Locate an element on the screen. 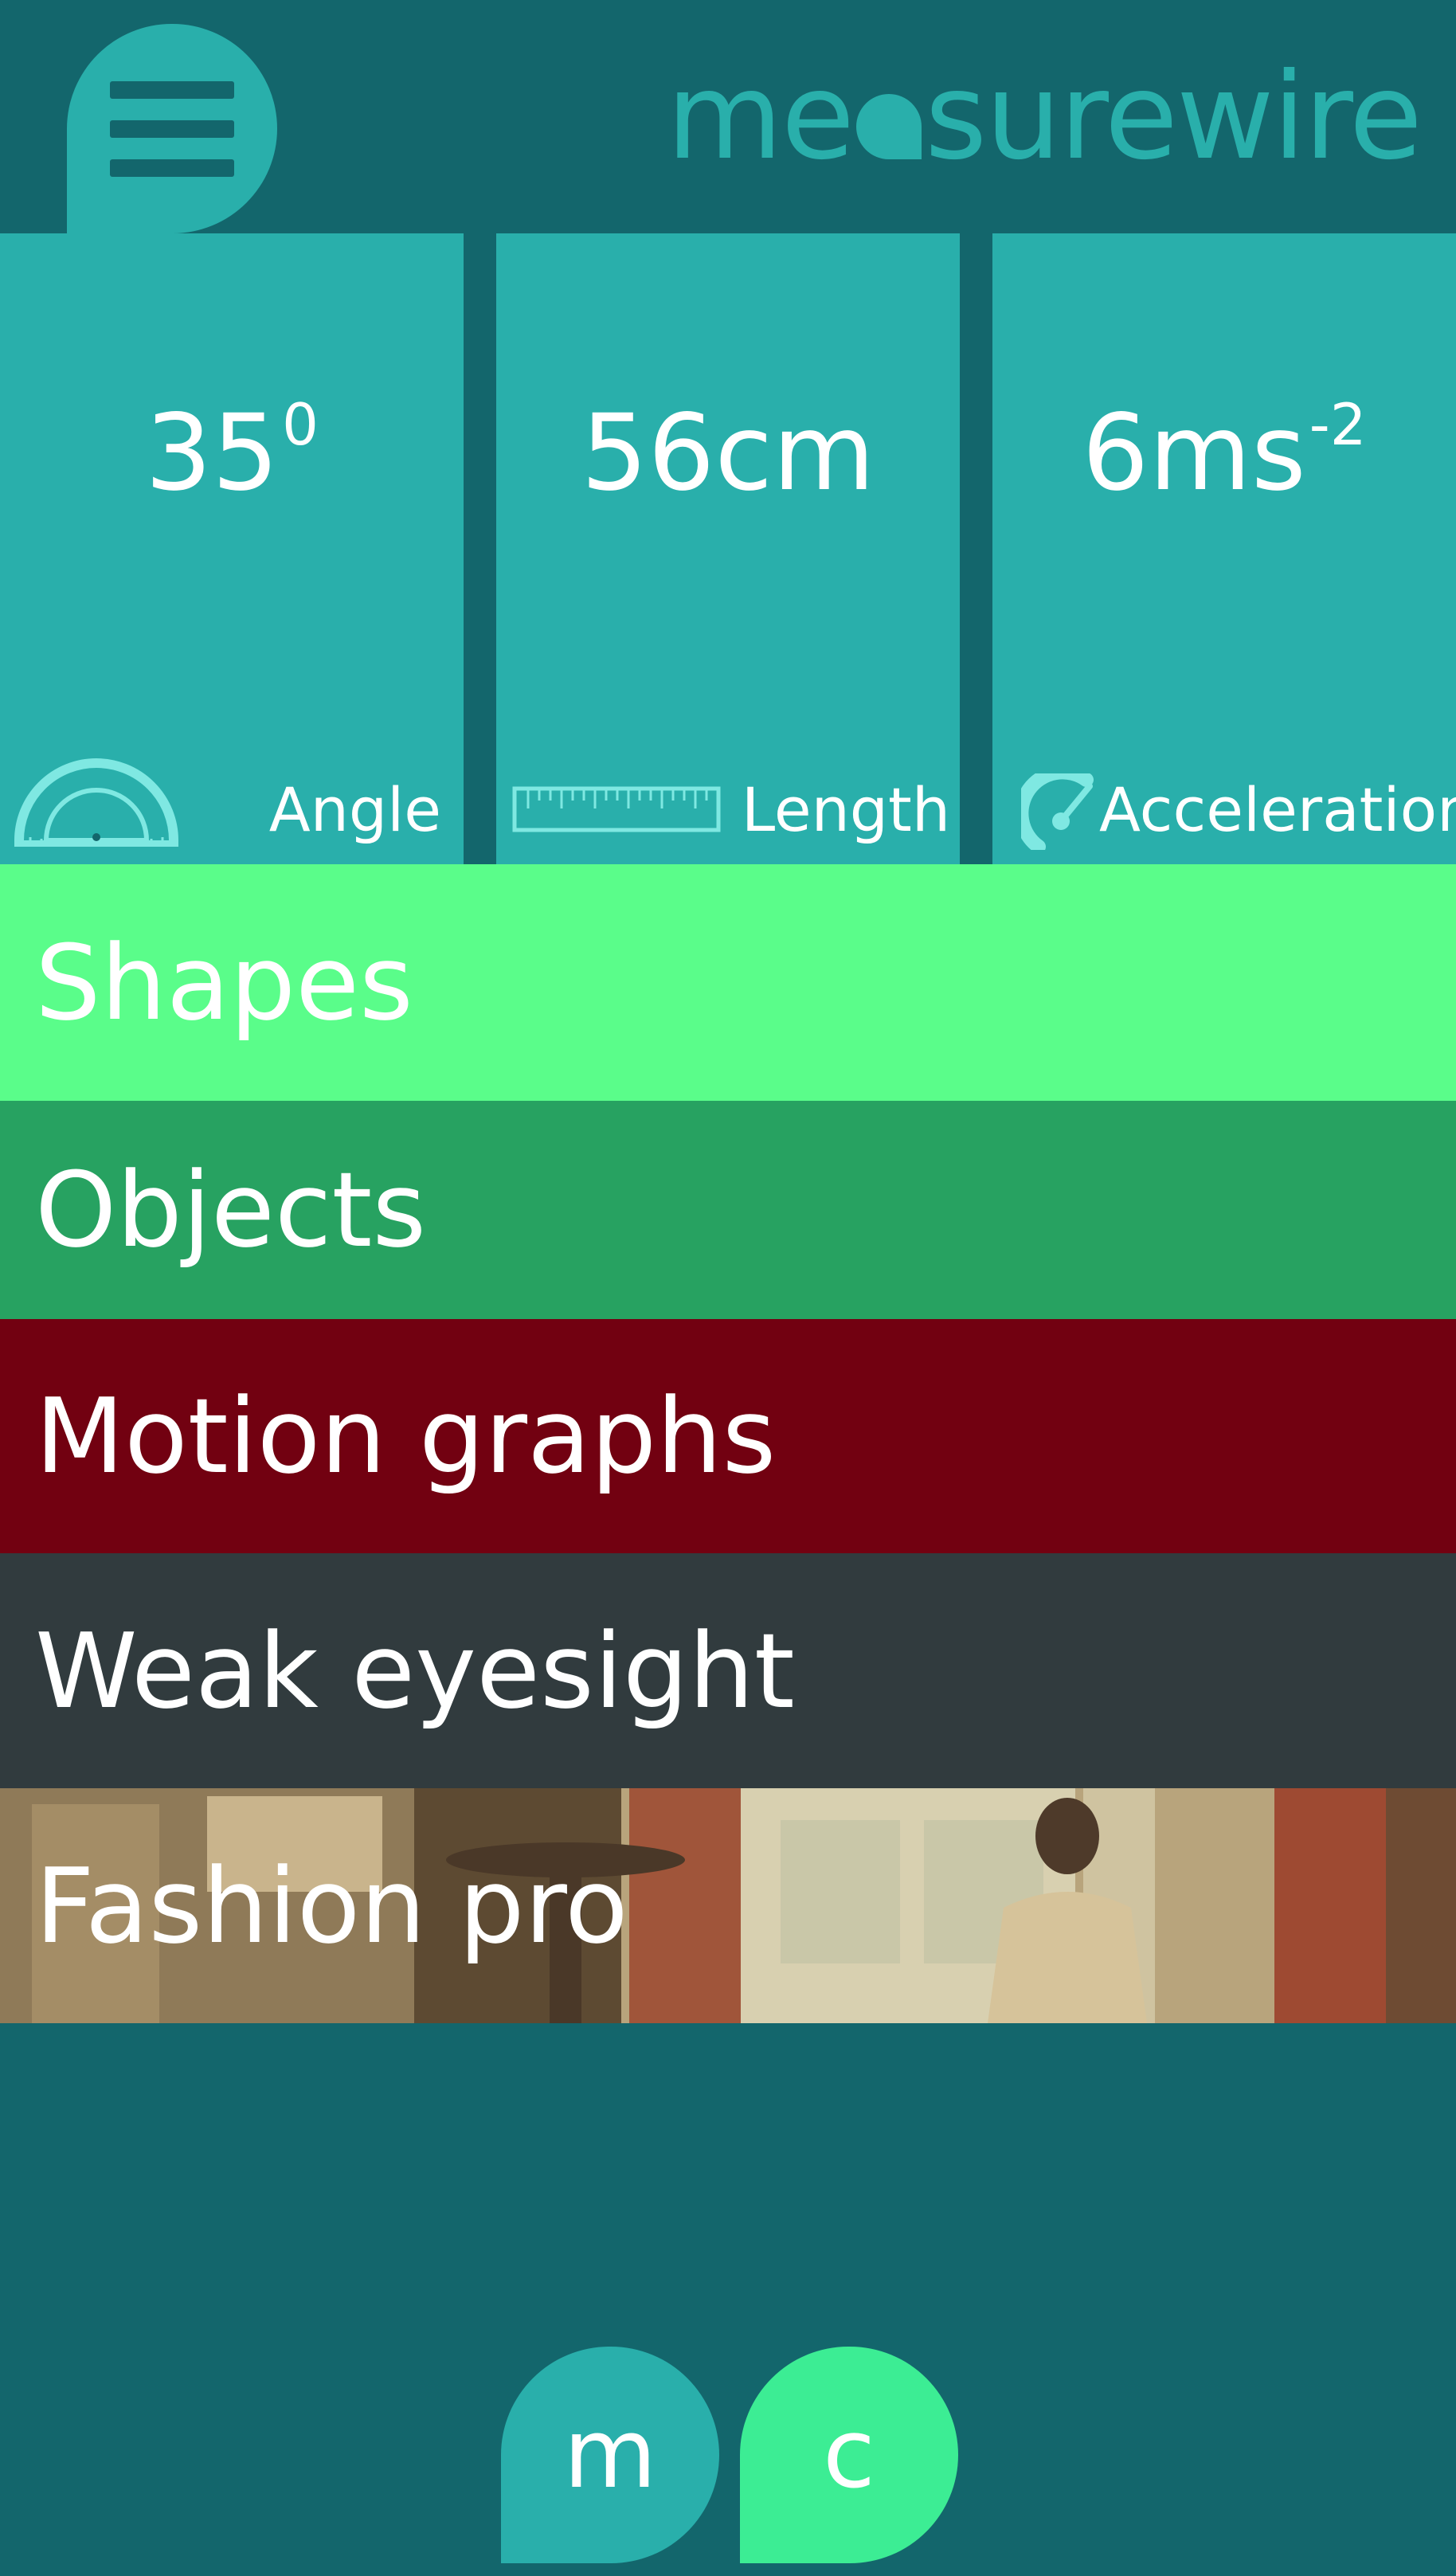 This screenshot has width=1456, height=2576. row-weak-eyesight: Weak eyesight is located at coordinates (728, 1670).